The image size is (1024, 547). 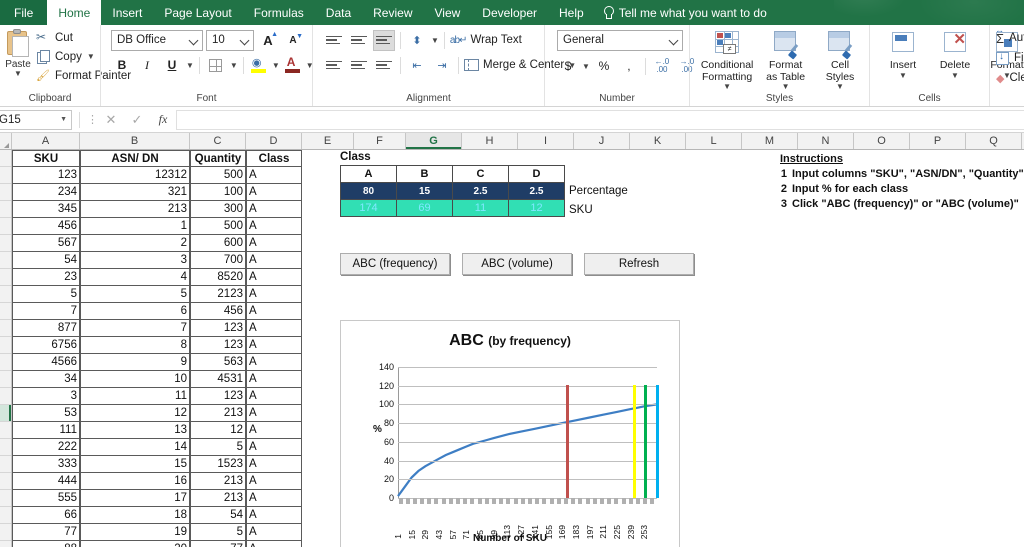 I want to click on align-top-button, so click(x=334, y=40).